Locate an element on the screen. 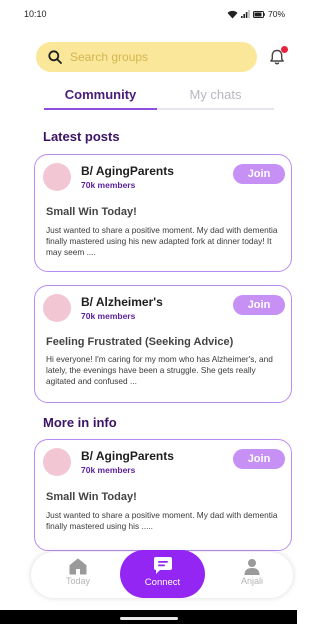 This screenshot has width=320, height=624. nav-connect: Connect is located at coordinates (162, 574).